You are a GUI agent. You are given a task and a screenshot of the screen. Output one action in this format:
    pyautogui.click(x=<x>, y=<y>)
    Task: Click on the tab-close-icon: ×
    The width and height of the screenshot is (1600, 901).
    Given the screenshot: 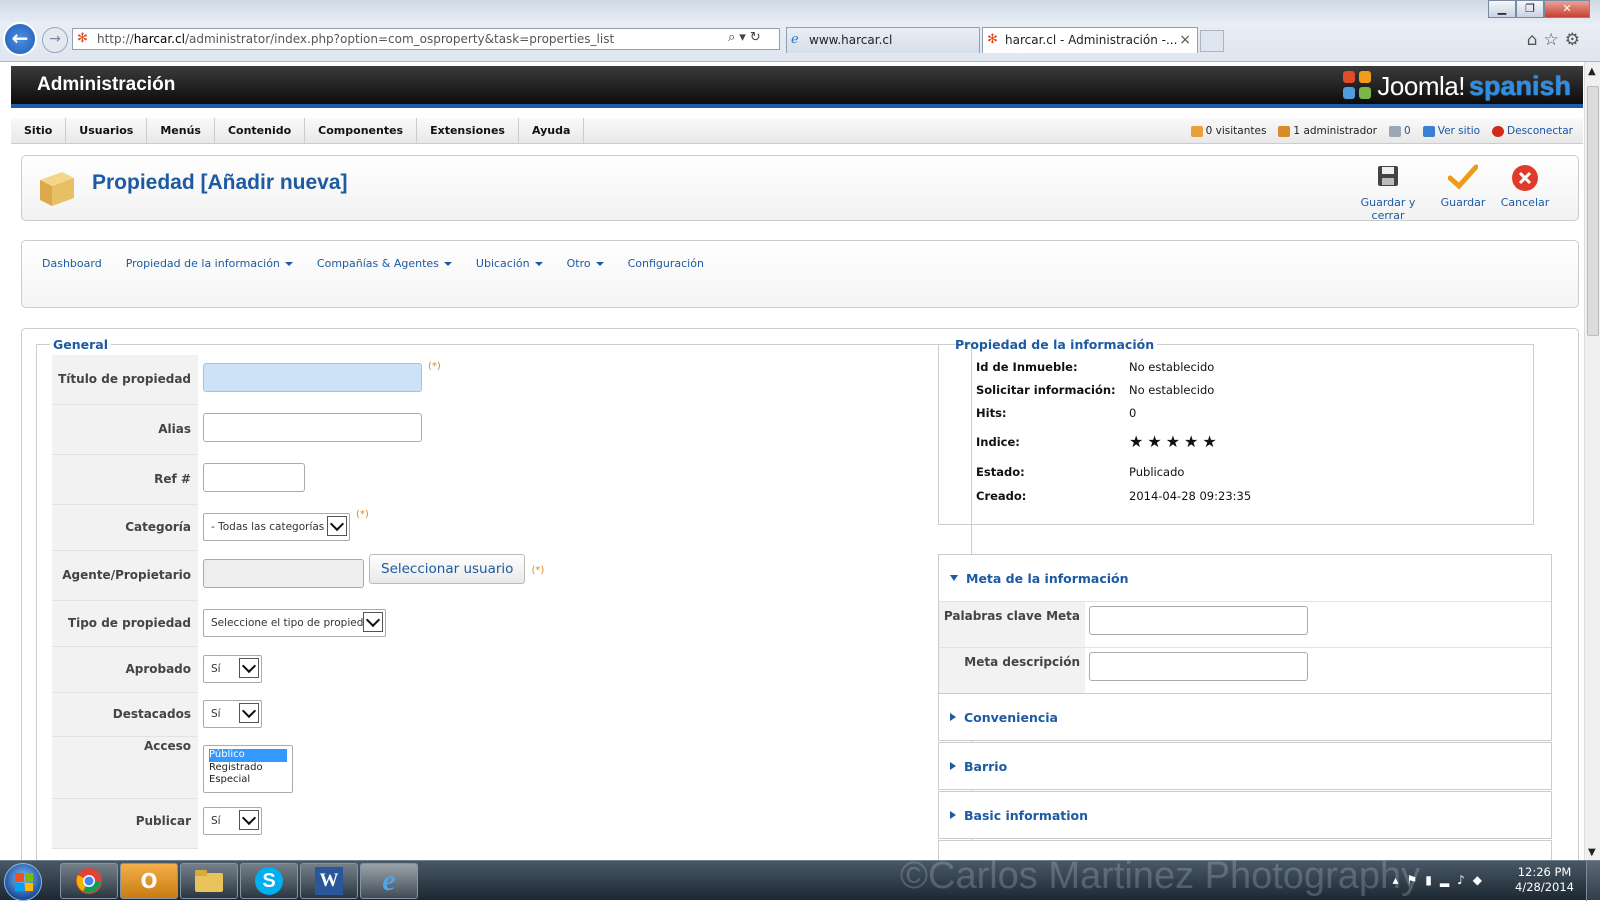 What is the action you would take?
    pyautogui.click(x=1185, y=40)
    